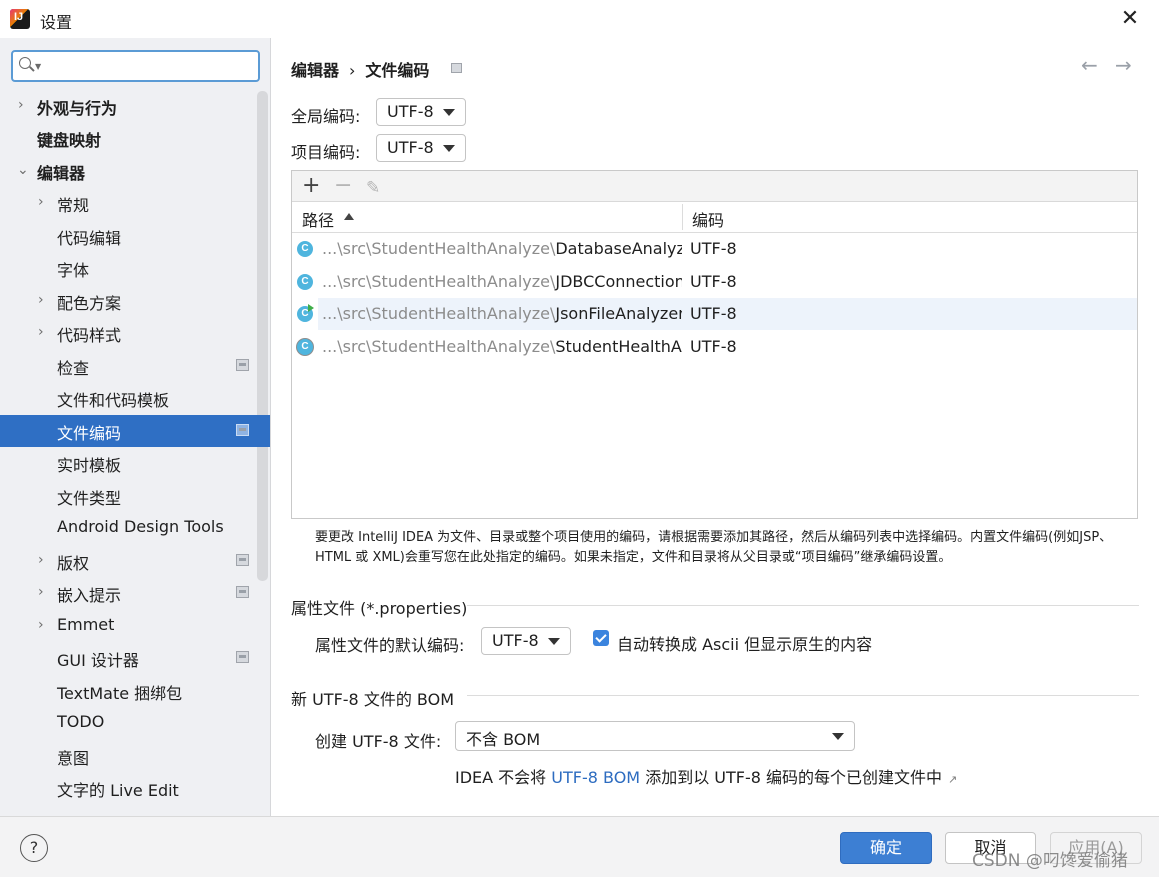 Image resolution: width=1159 pixels, height=877 pixels. I want to click on sidebar-item-inlay-hints: › 嵌入提示, so click(135, 593).